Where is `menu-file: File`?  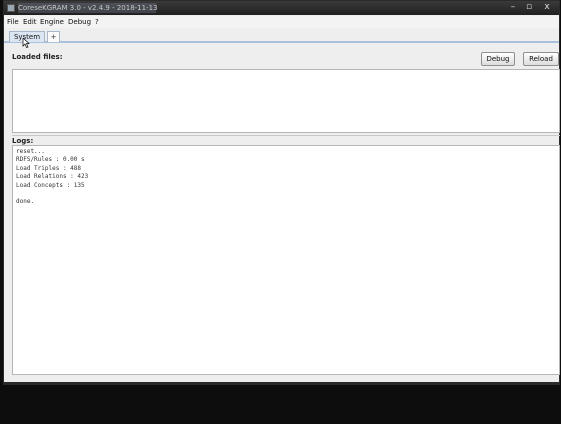 menu-file: File is located at coordinates (13, 22).